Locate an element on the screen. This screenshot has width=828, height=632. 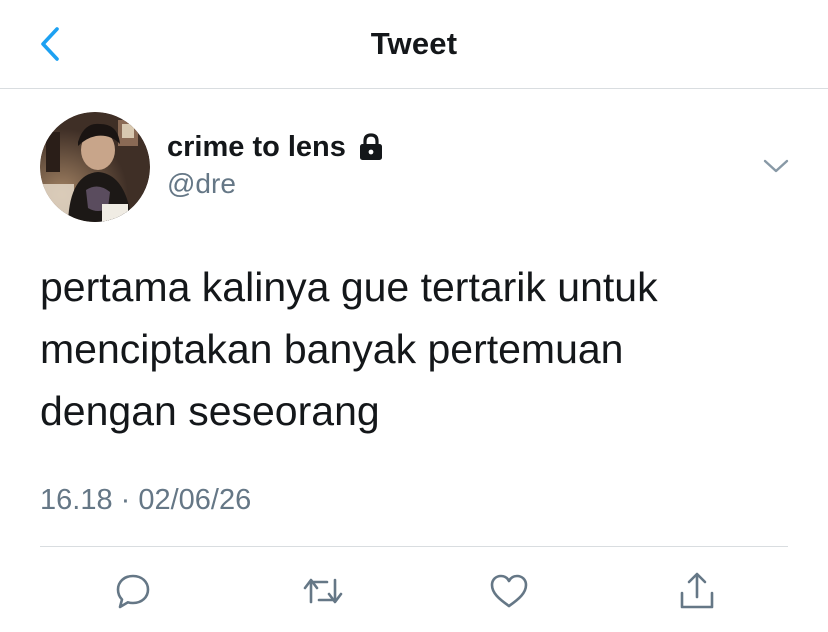
tweet-timestamp: 16.18 · 02/06/26 is located at coordinates (146, 500).